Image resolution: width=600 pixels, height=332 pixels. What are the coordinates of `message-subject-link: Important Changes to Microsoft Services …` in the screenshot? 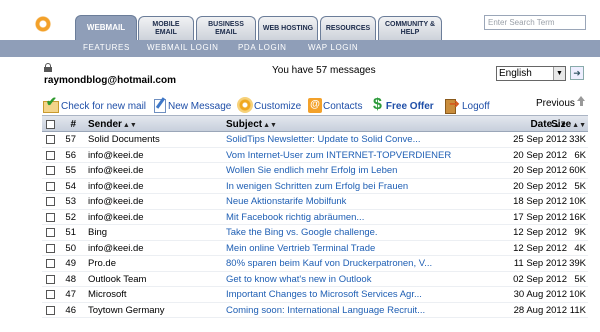 It's located at (338, 294).